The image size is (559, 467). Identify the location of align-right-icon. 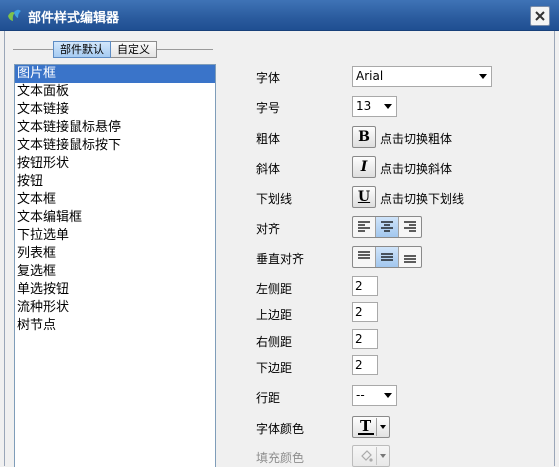
(410, 226).